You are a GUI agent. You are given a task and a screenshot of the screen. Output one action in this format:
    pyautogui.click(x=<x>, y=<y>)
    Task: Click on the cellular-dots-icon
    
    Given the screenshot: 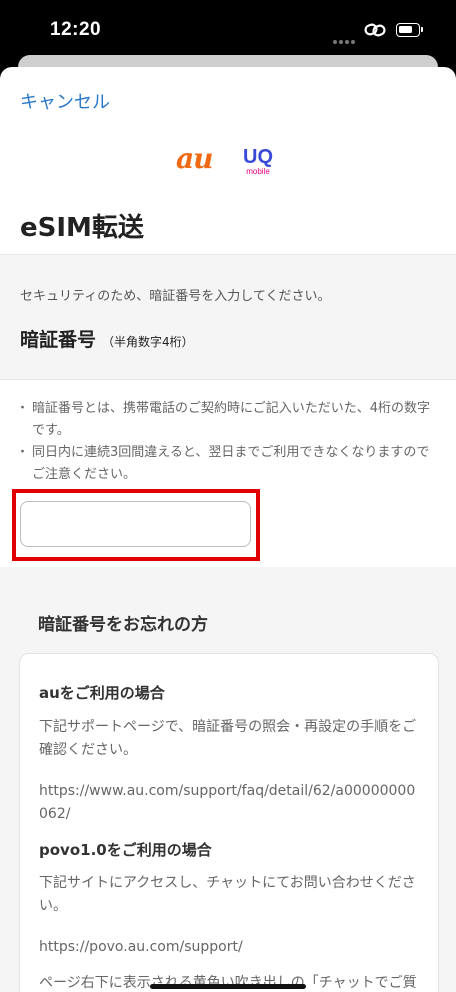 What is the action you would take?
    pyautogui.click(x=345, y=38)
    